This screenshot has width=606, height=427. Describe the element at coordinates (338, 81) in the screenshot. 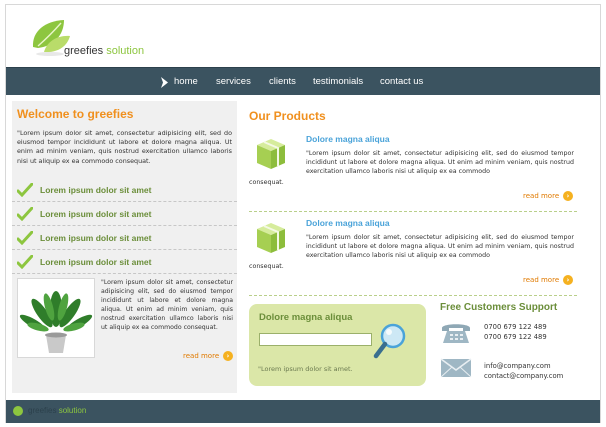

I see `nav-testimonials: testimonials` at that location.